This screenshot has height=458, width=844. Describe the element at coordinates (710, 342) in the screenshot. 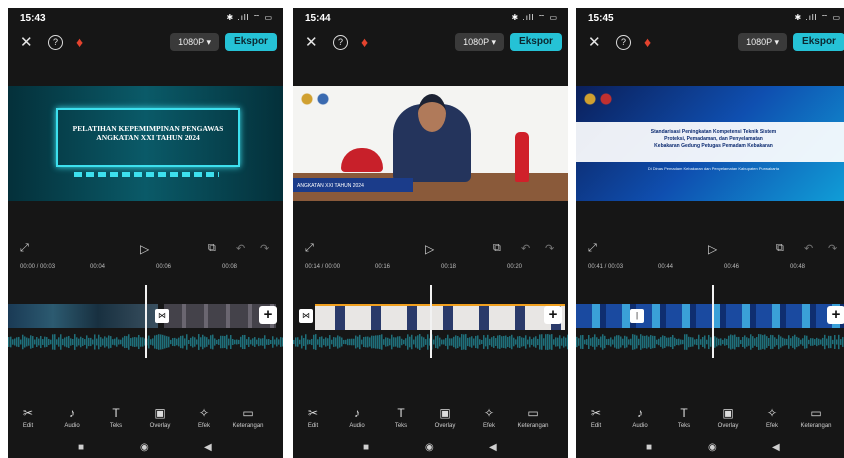

I see `audio-waveform` at that location.